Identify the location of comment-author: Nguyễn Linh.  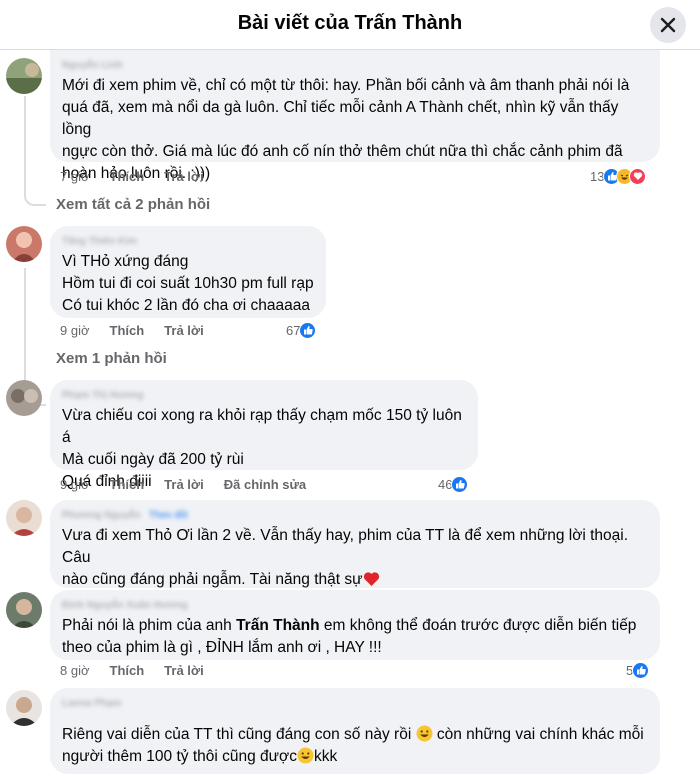
(92, 65).